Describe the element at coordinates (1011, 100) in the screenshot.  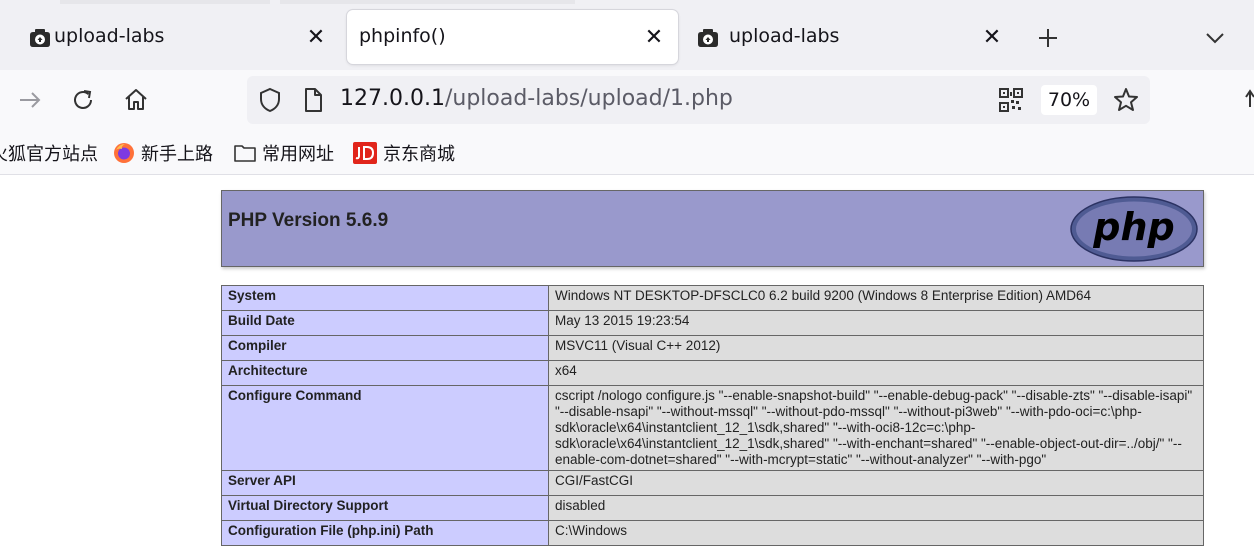
I see `qr-code-icon` at that location.